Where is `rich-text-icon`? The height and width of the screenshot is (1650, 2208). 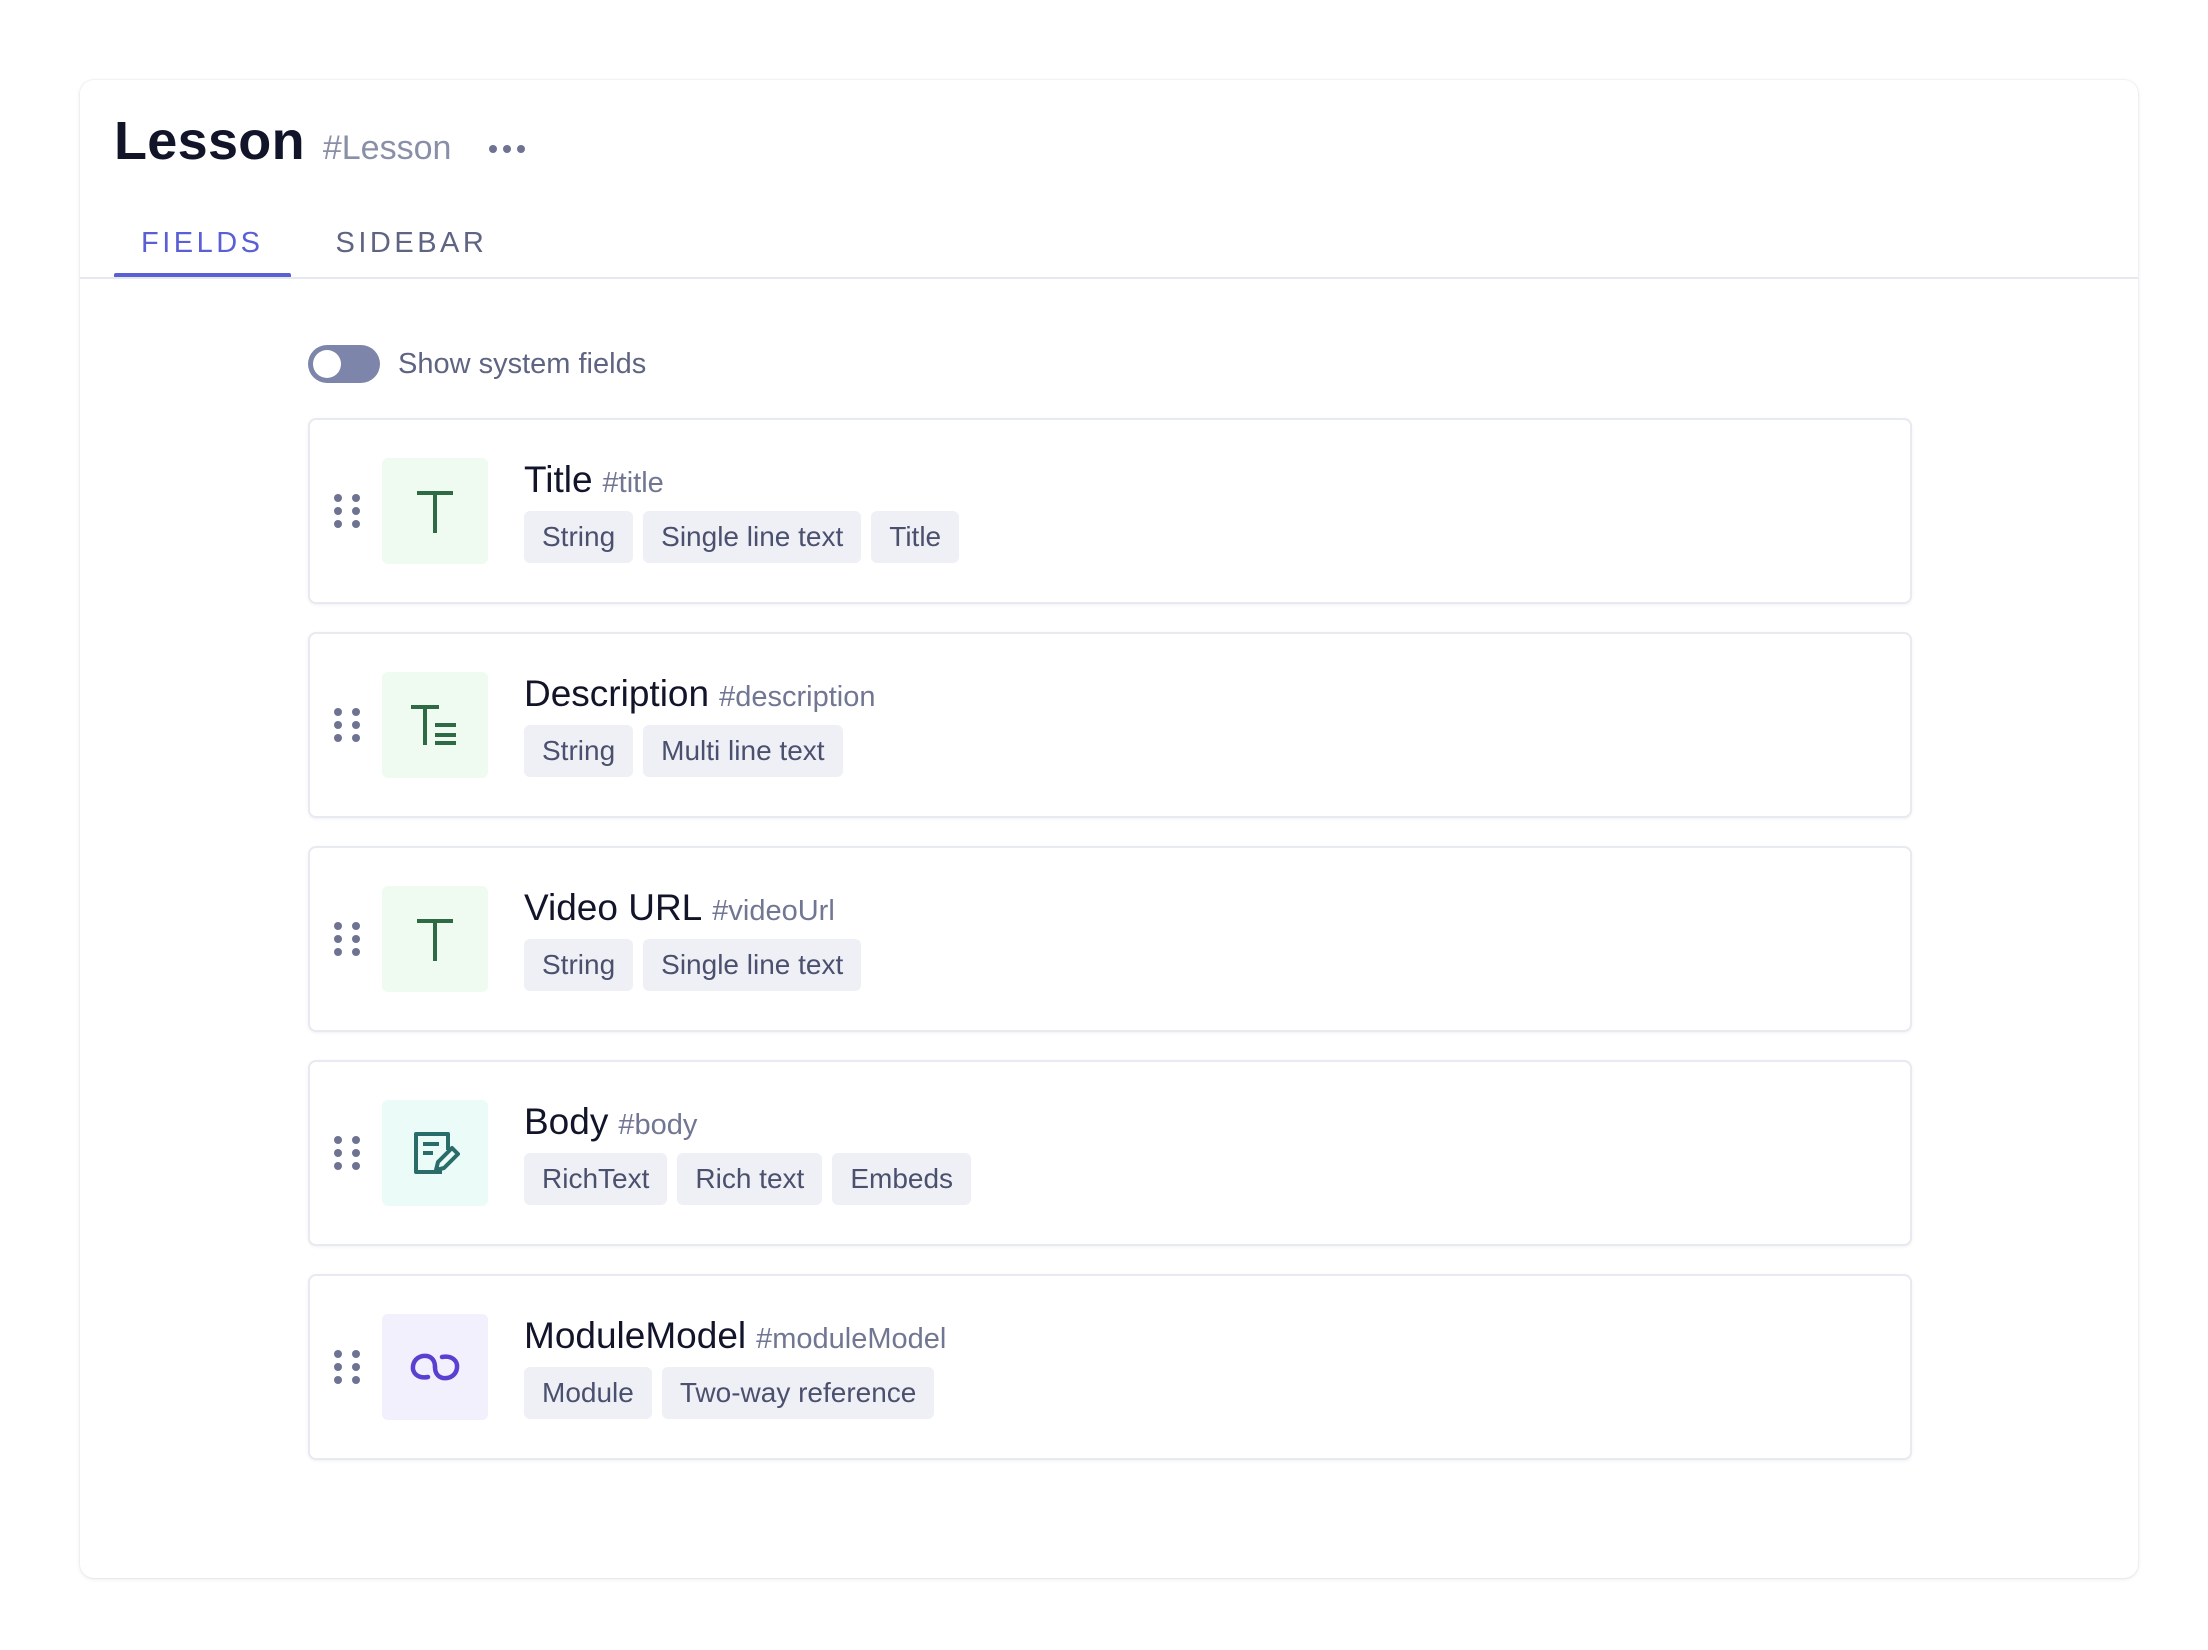 rich-text-icon is located at coordinates (435, 1153).